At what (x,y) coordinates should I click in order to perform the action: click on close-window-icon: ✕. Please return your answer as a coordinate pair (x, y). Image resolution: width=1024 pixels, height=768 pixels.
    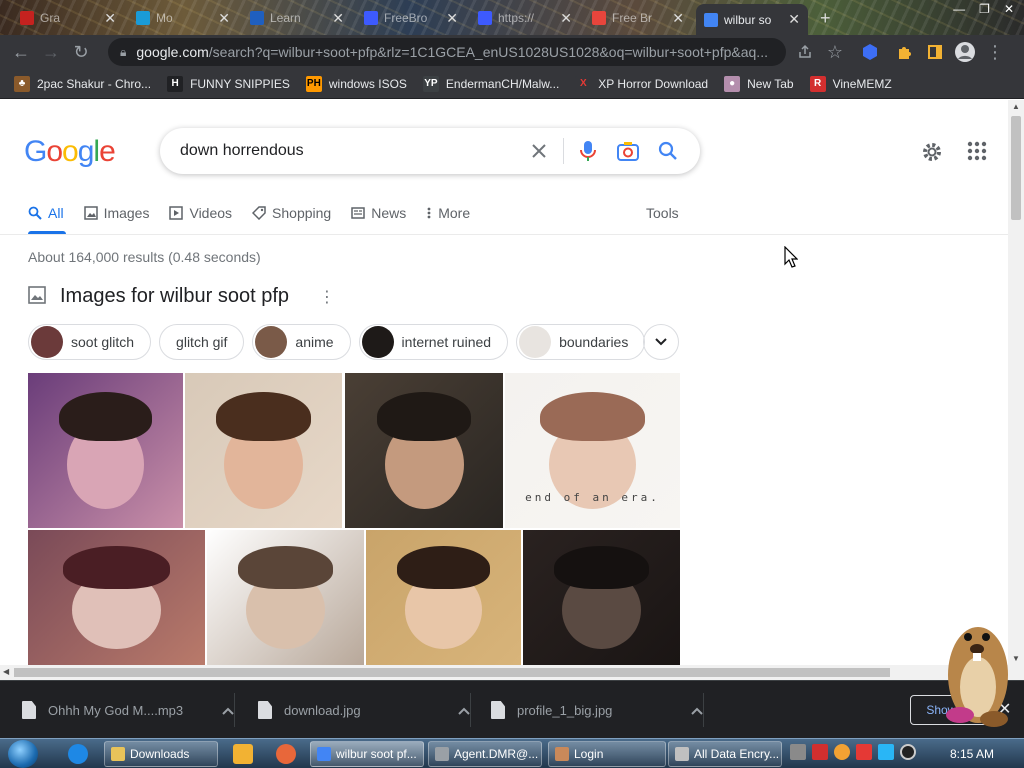
    Looking at the image, I should click on (1009, 9).